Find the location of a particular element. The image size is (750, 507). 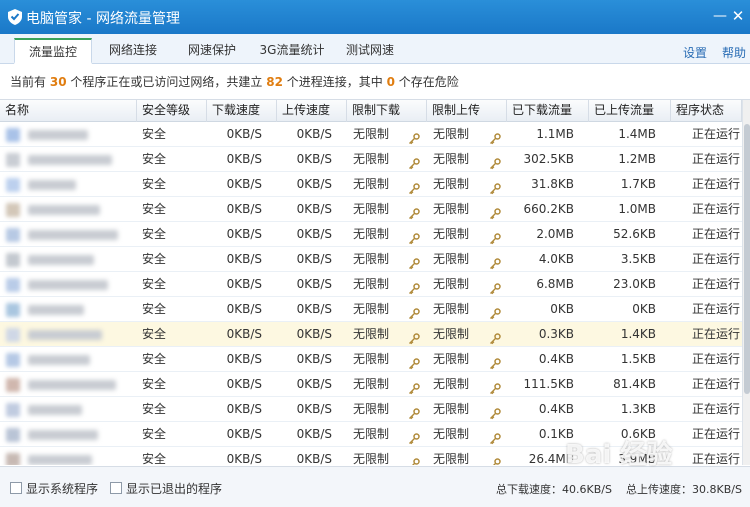

uploaded-total: 1.2MB is located at coordinates (637, 159).